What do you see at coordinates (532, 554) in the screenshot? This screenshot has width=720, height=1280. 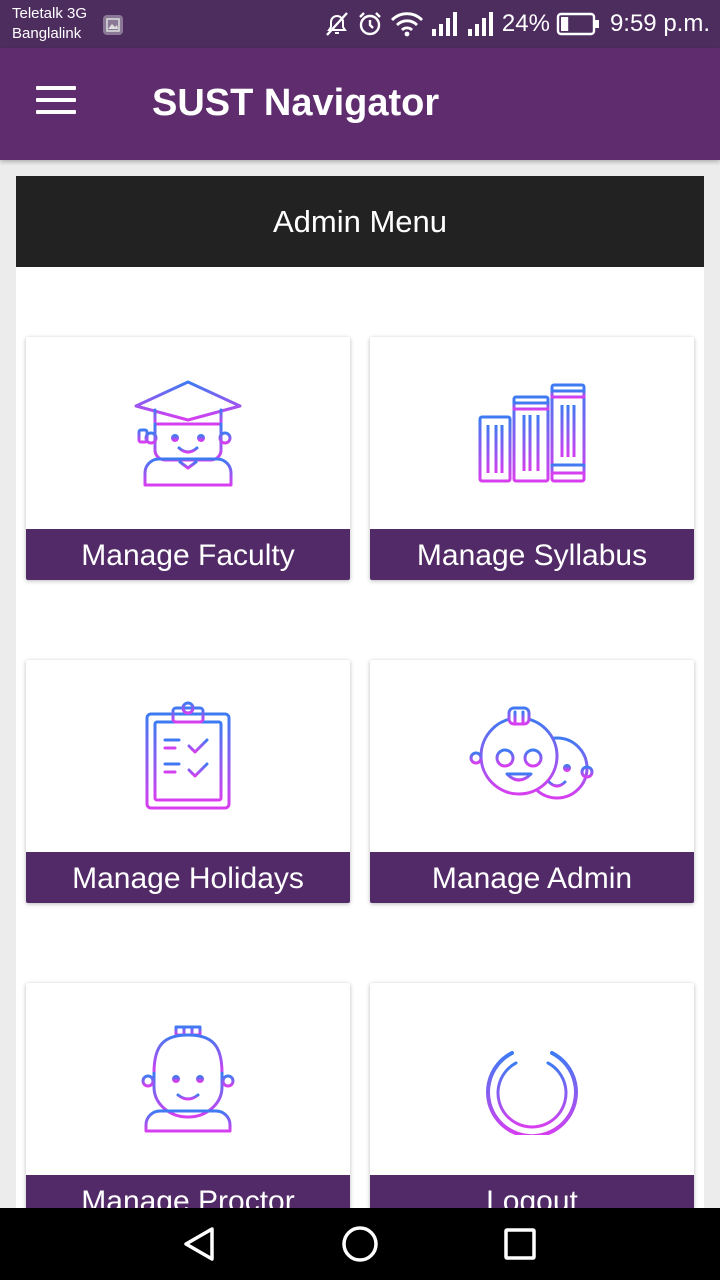 I see `manage-syllabus-label: Manage Syllabus` at bounding box center [532, 554].